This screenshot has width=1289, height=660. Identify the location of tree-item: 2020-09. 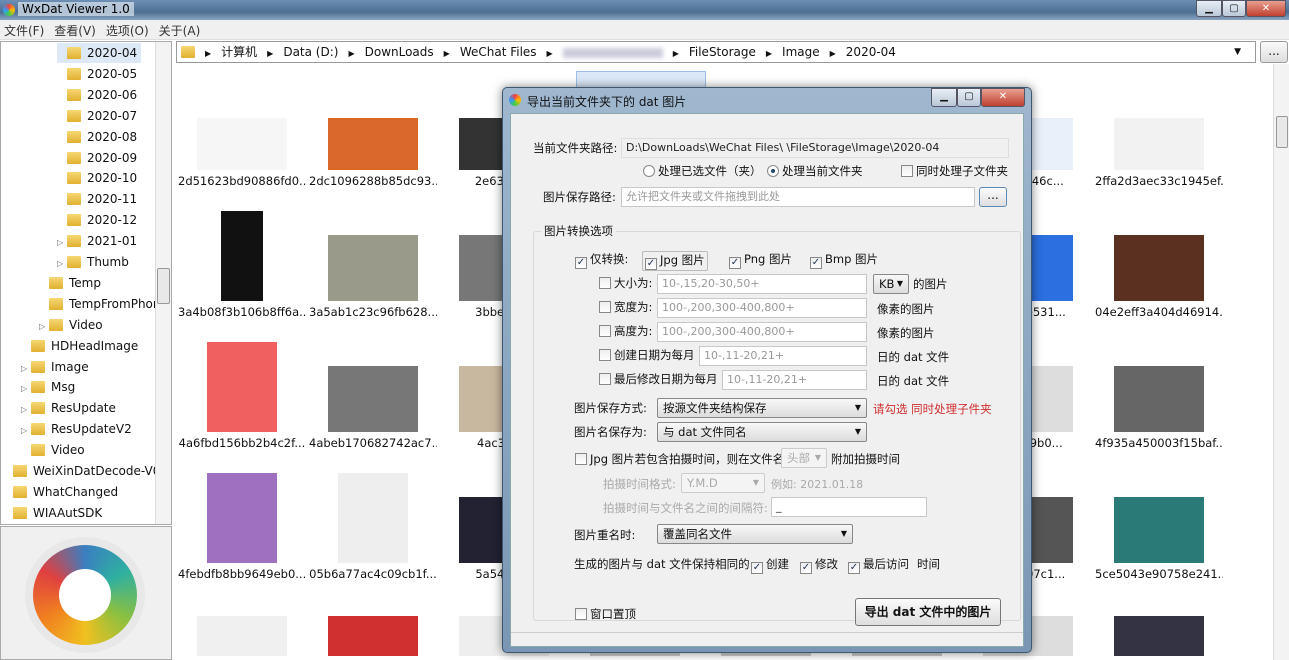
(97, 158).